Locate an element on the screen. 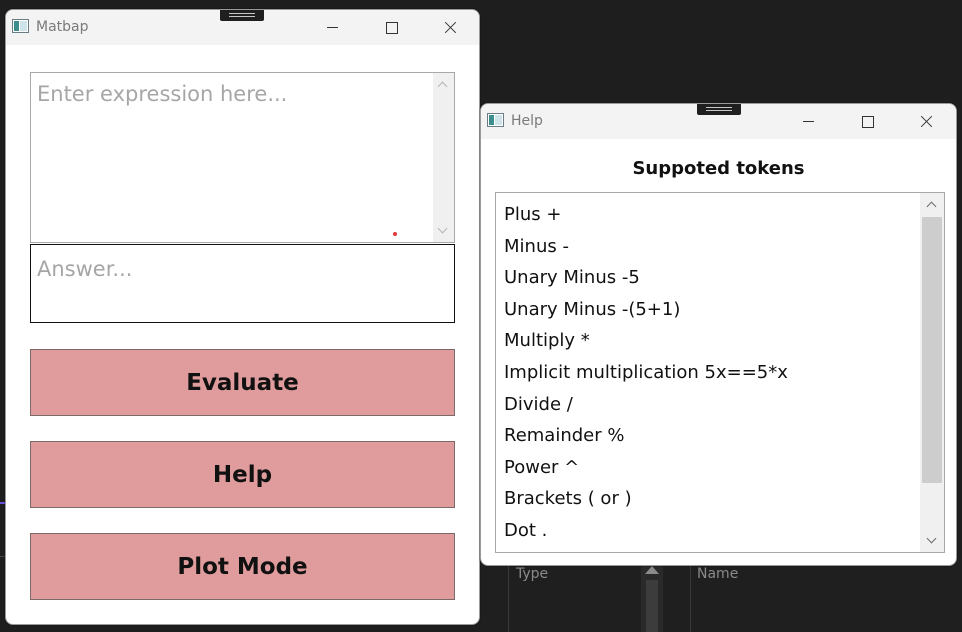 This screenshot has width=962, height=632. list-item: Brackets ( or ) is located at coordinates (568, 499).